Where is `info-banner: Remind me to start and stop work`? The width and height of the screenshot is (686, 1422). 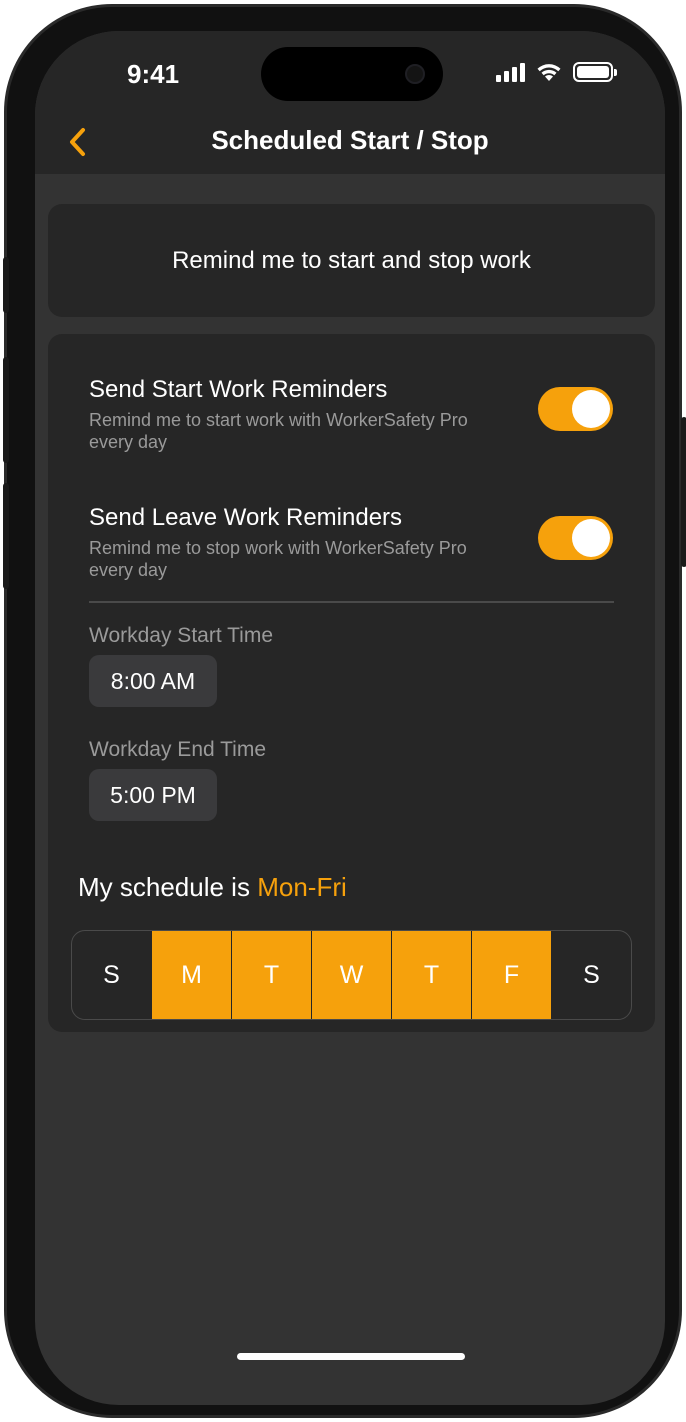 info-banner: Remind me to start and stop work is located at coordinates (351, 260).